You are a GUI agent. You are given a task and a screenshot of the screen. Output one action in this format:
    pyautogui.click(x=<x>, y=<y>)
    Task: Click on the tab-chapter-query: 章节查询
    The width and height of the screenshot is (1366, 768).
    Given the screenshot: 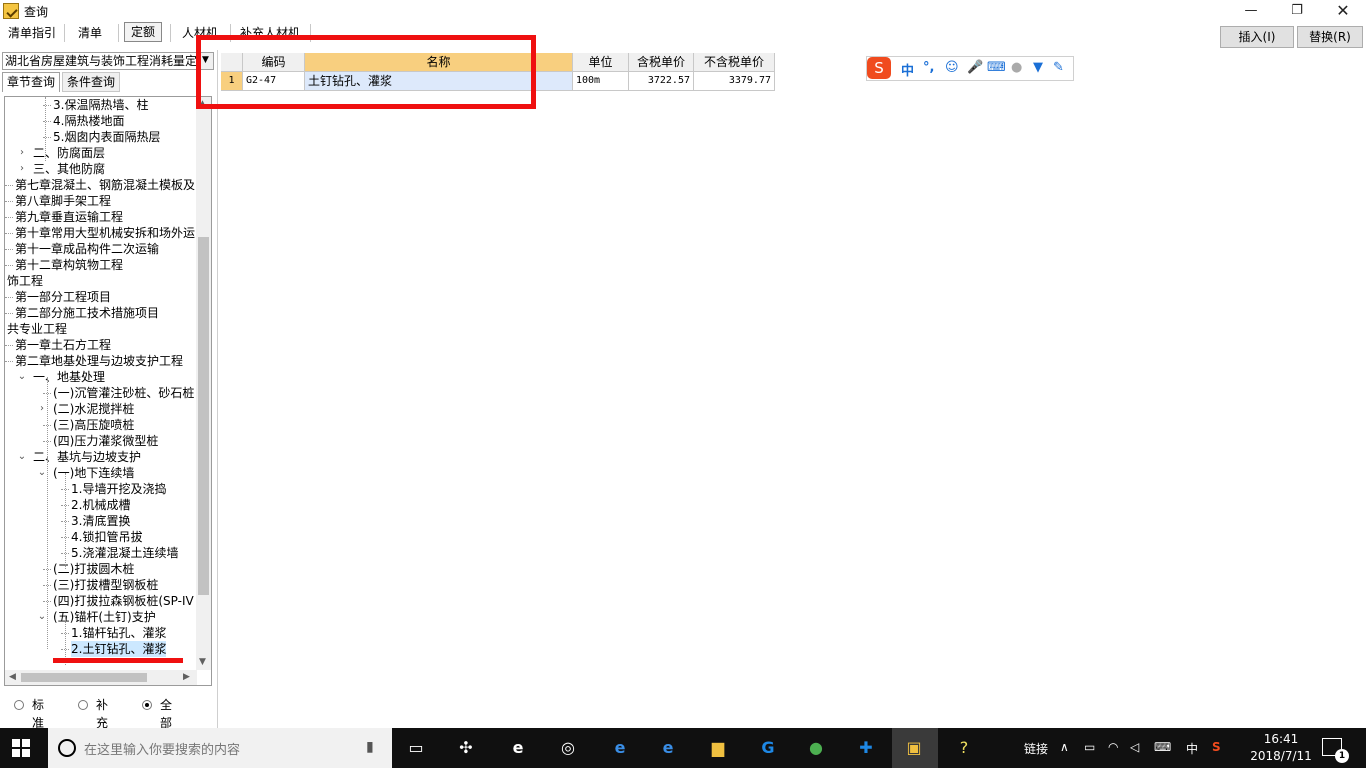 What is the action you would take?
    pyautogui.click(x=31, y=82)
    